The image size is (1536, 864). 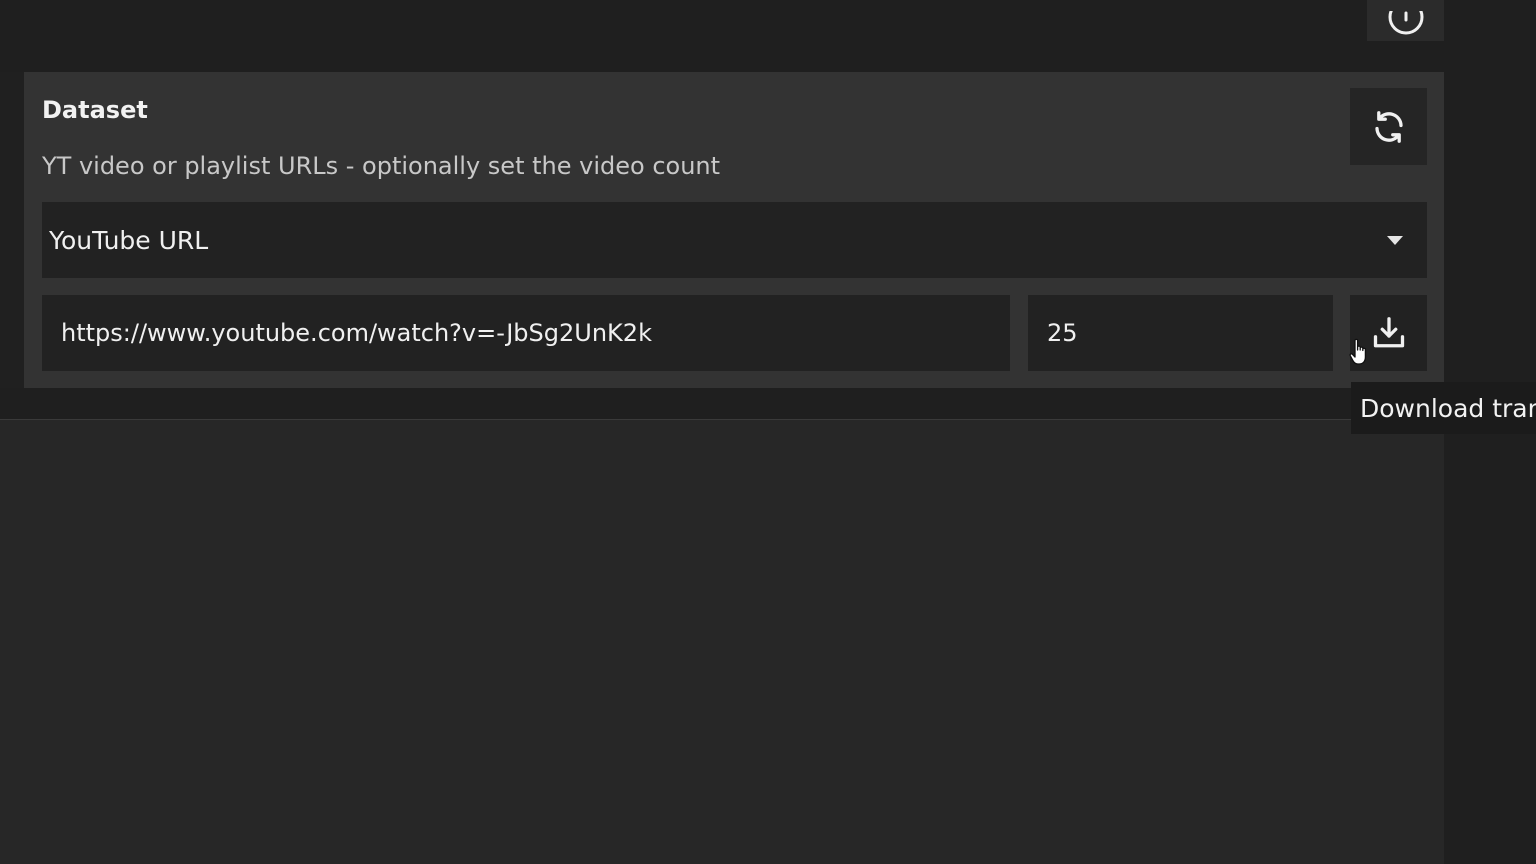 I want to click on source-type-select: YouTube URL, so click(x=734, y=240).